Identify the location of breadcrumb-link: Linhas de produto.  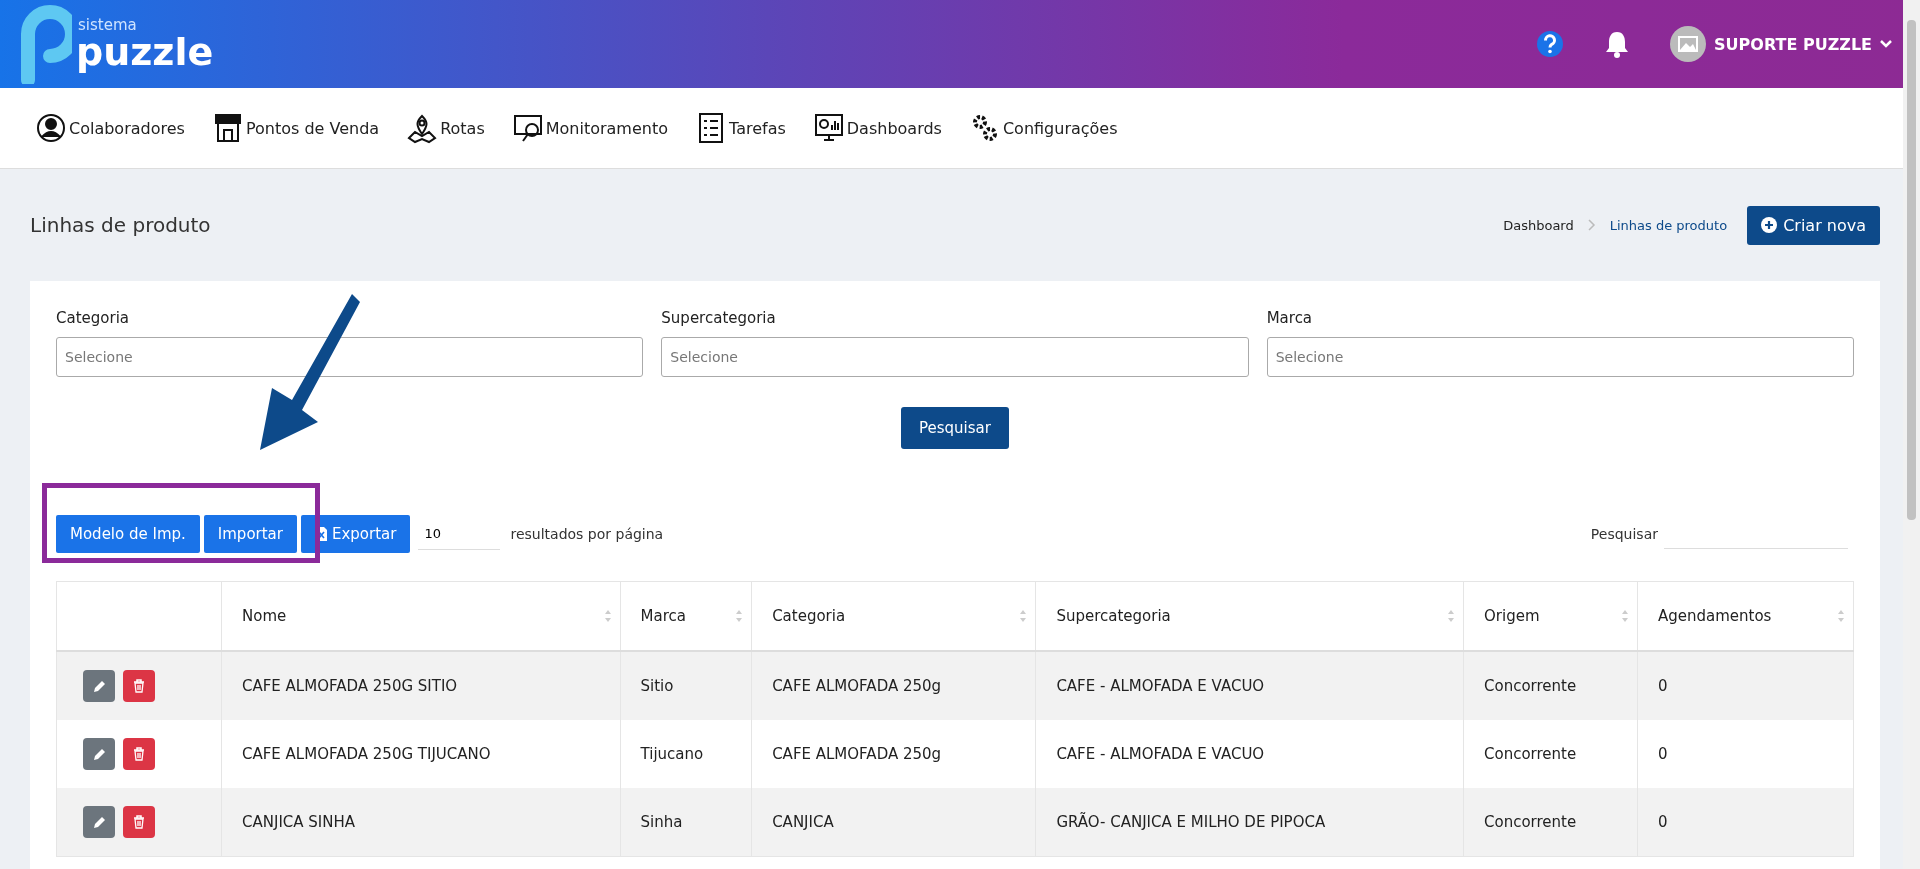
(1668, 225).